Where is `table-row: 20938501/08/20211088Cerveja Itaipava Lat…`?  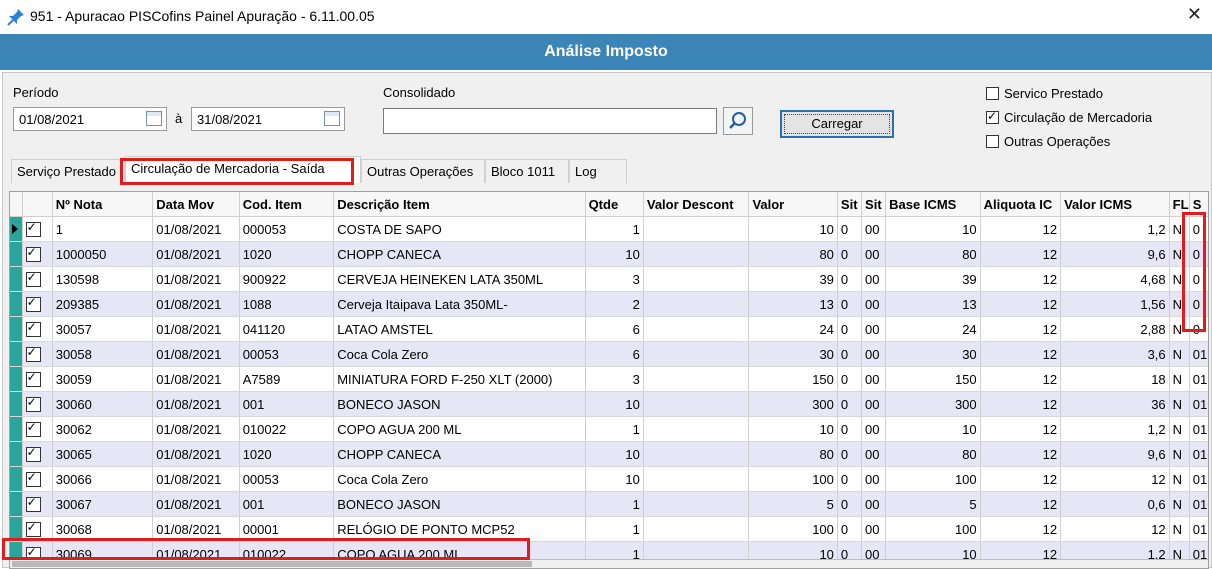
table-row: 20938501/08/20211088Cerveja Itaipava Lat… is located at coordinates (609, 304).